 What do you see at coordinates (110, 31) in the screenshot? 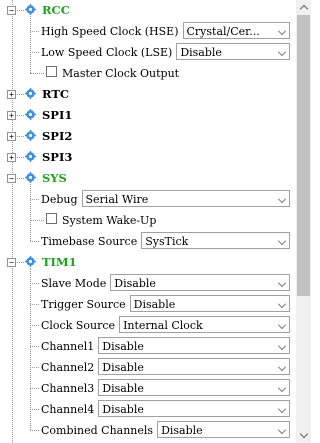
I see `property-label: High Speed Clock (HSE)` at bounding box center [110, 31].